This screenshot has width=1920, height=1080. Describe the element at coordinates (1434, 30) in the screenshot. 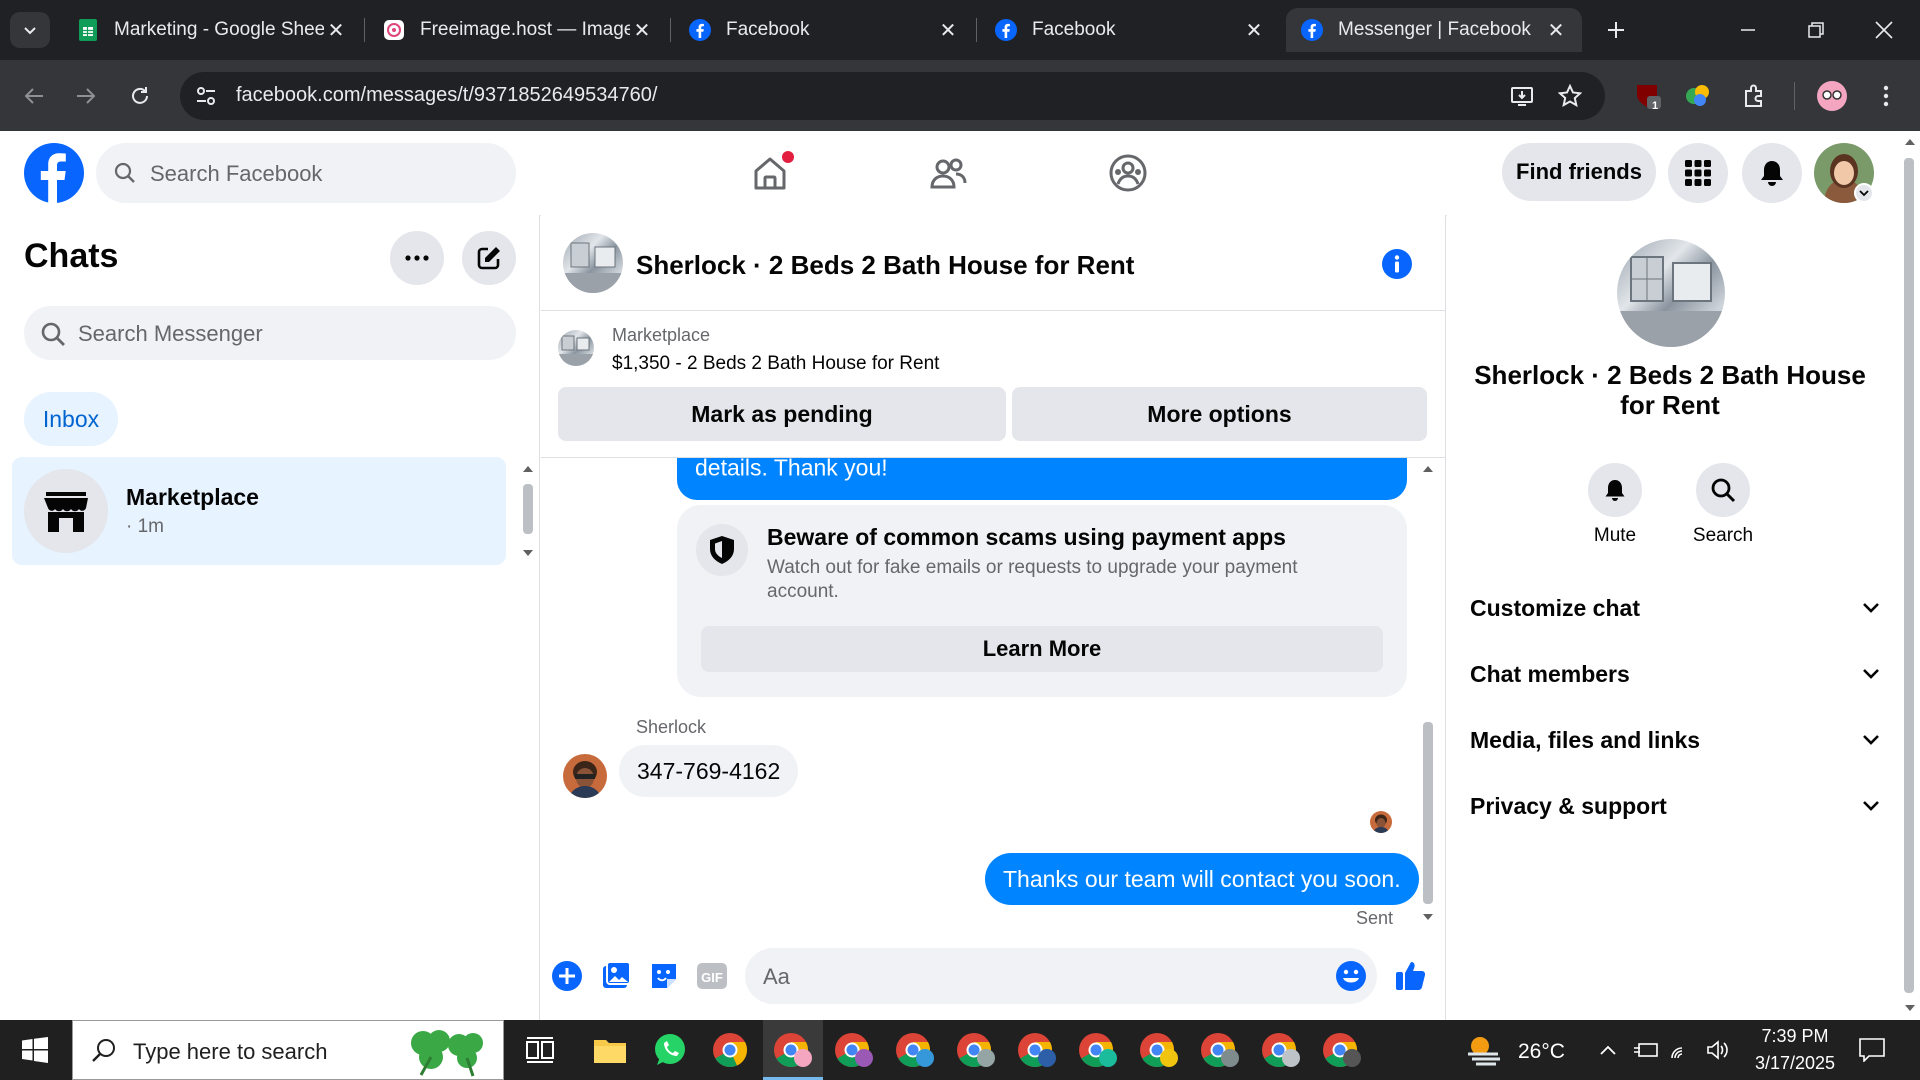

I see `browser-tab-5-active: Messenger | Facebook ✕` at that location.